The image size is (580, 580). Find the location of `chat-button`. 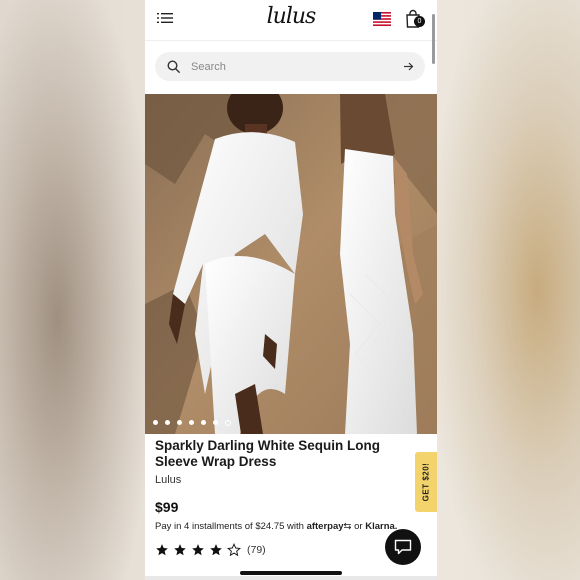

chat-button is located at coordinates (403, 547).